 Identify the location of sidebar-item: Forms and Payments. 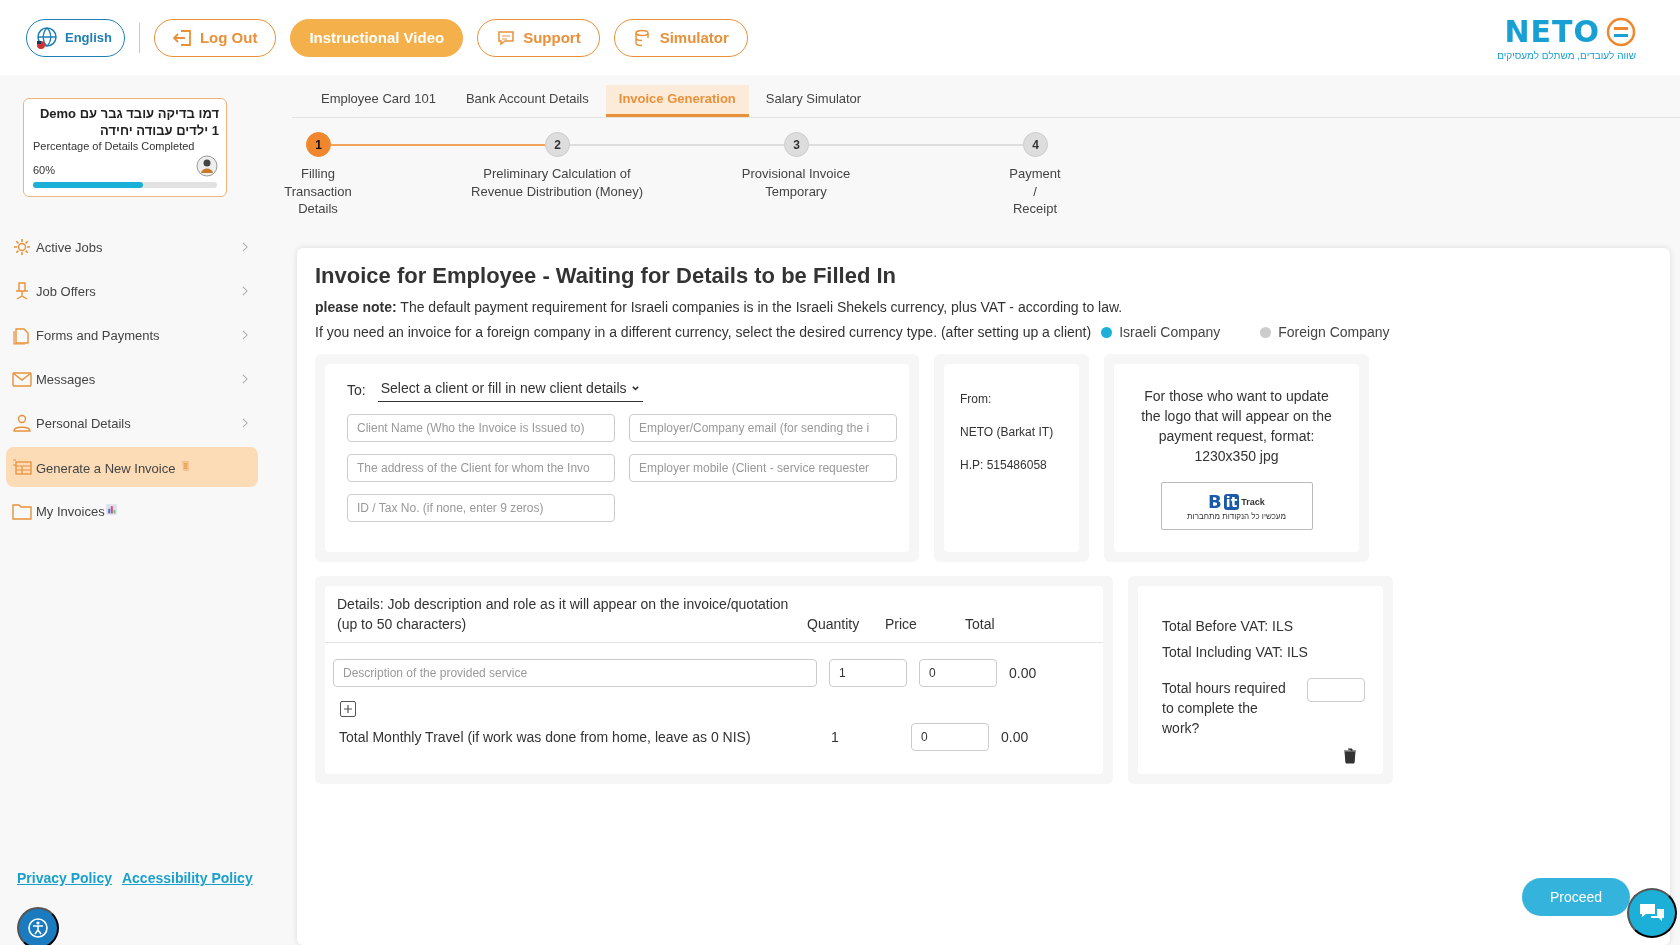
(132, 335).